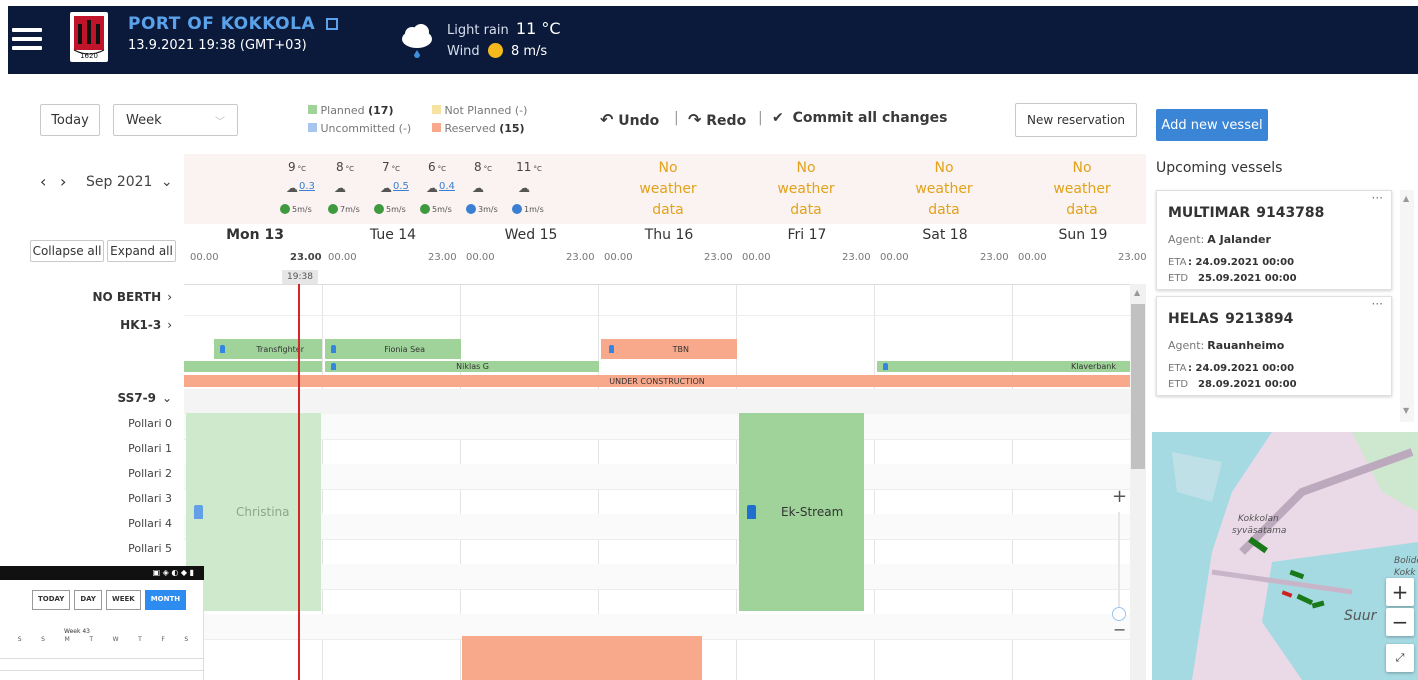 Image resolution: width=1418 pixels, height=680 pixels. What do you see at coordinates (717, 119) in the screenshot?
I see `redo-button: ↷ Redo` at bounding box center [717, 119].